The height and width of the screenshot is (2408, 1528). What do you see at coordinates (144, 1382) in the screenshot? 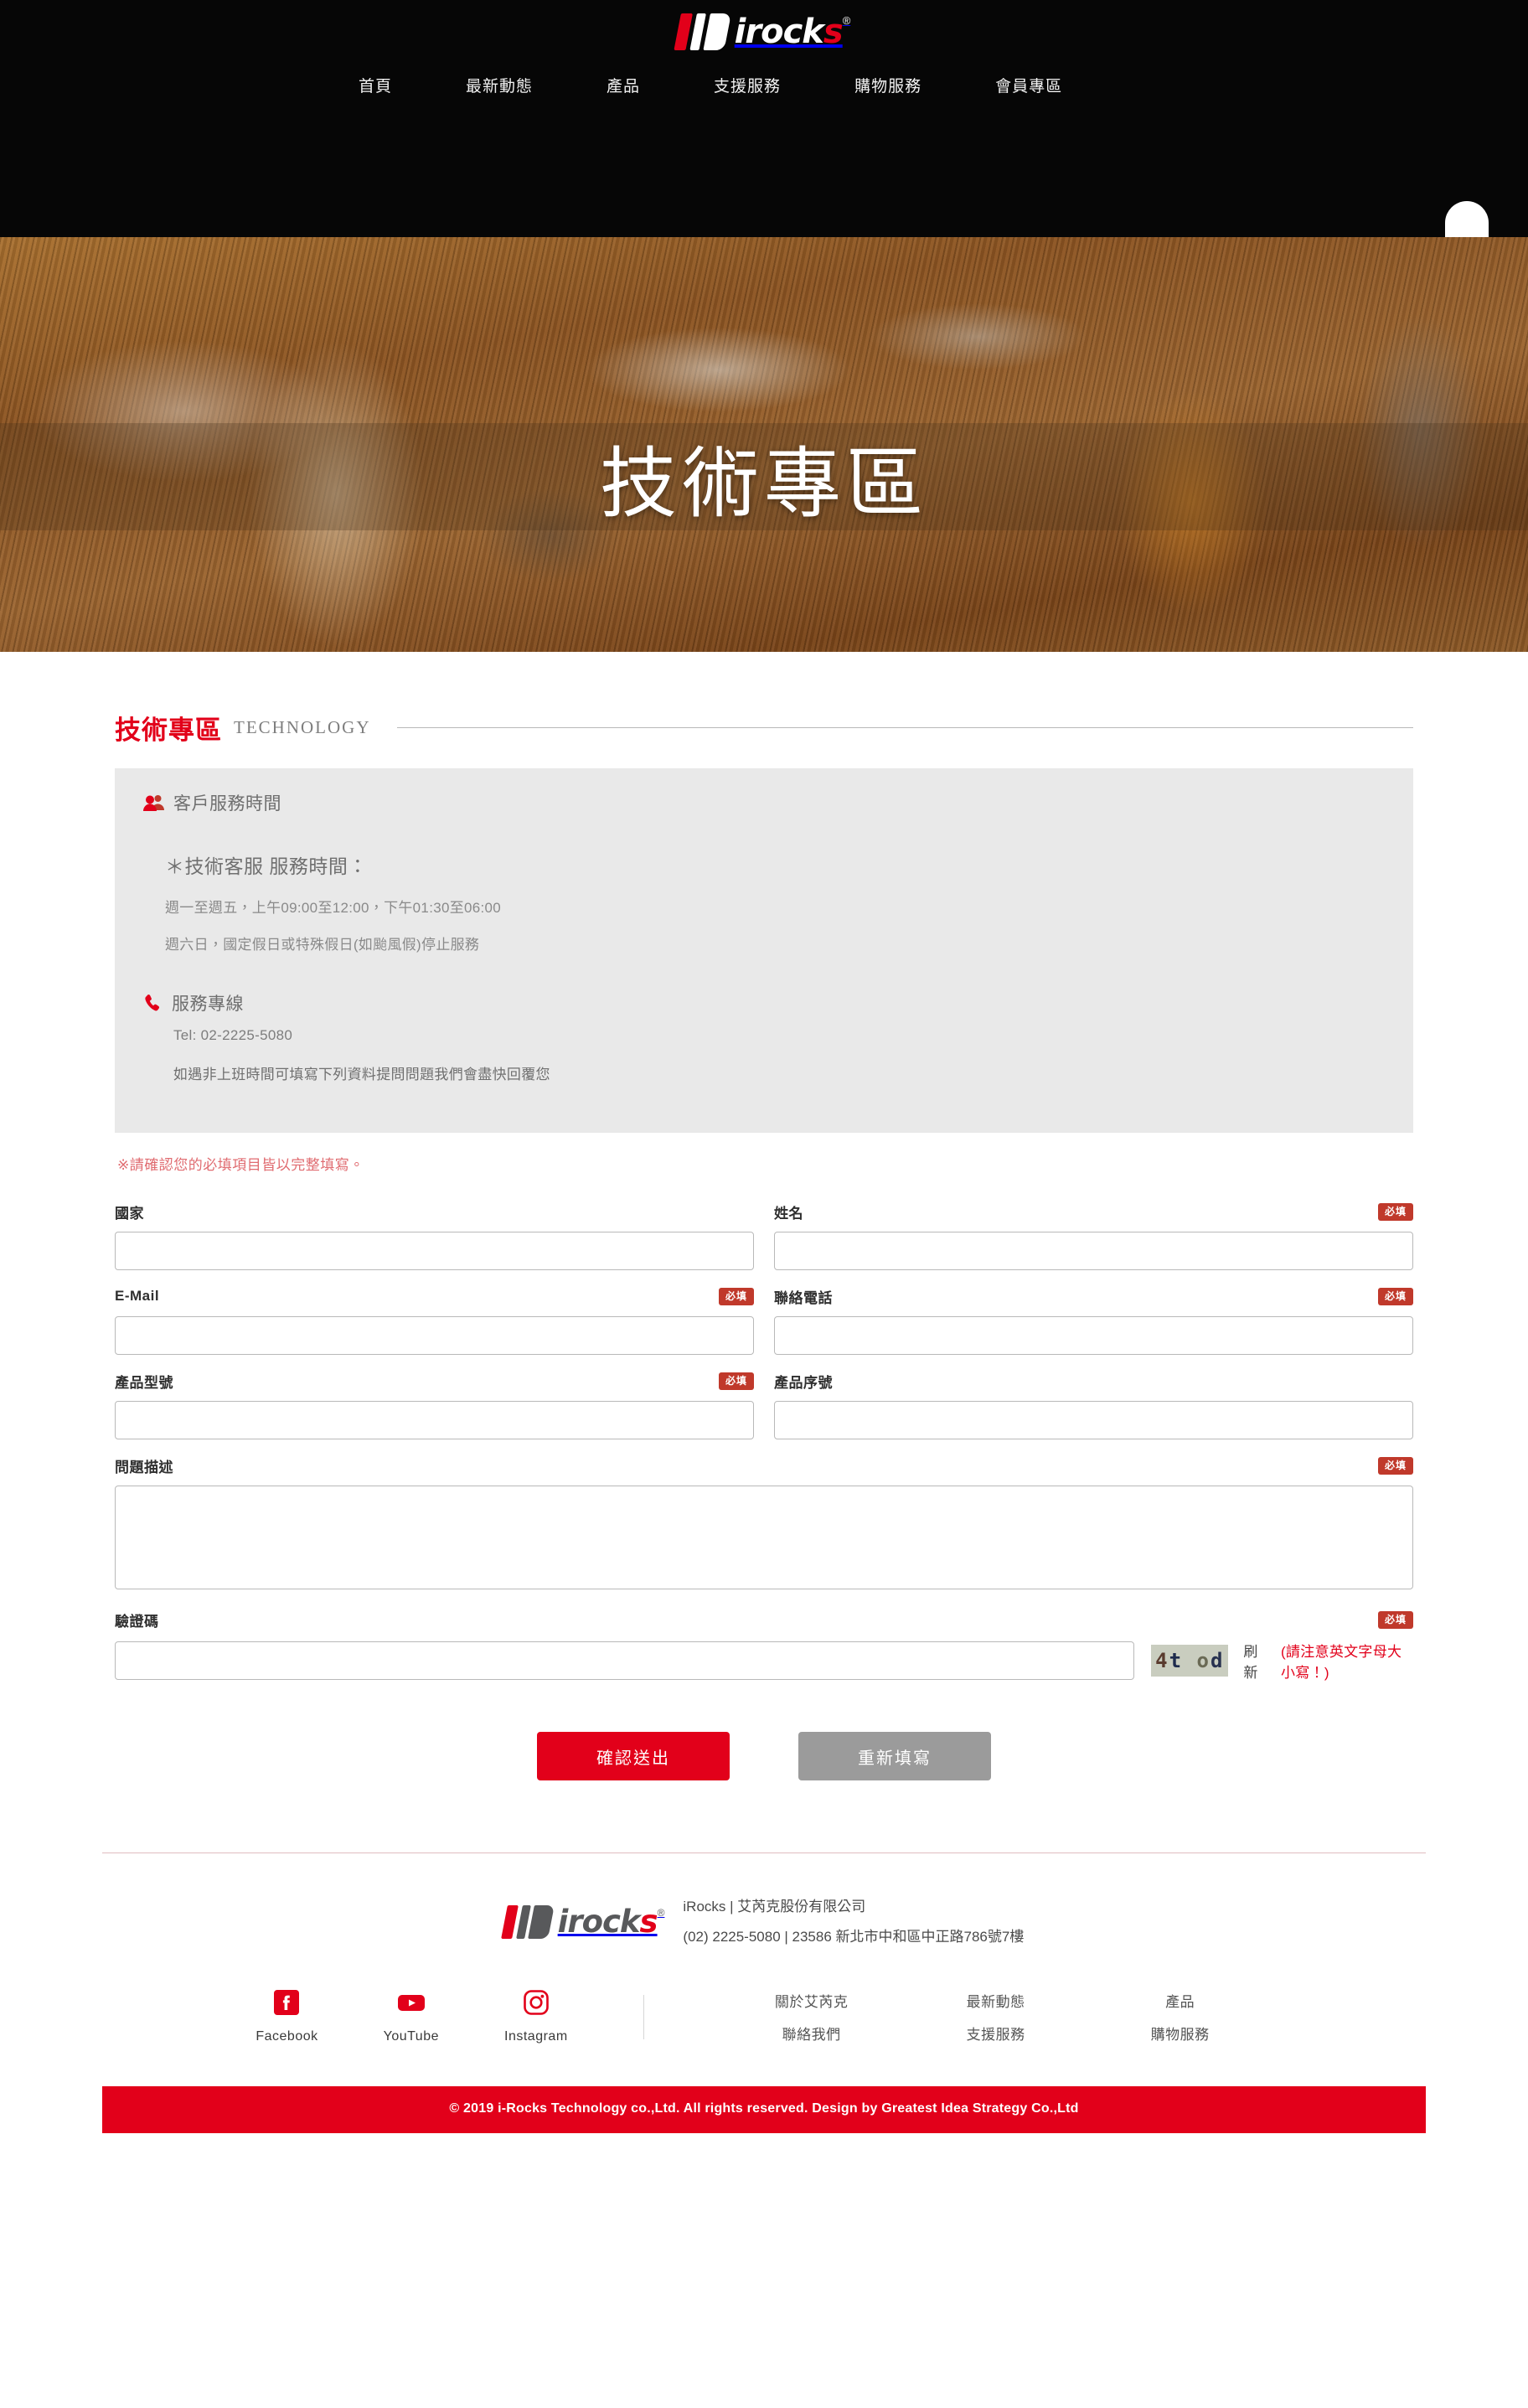
I see `label-product-model: 產品型號` at bounding box center [144, 1382].